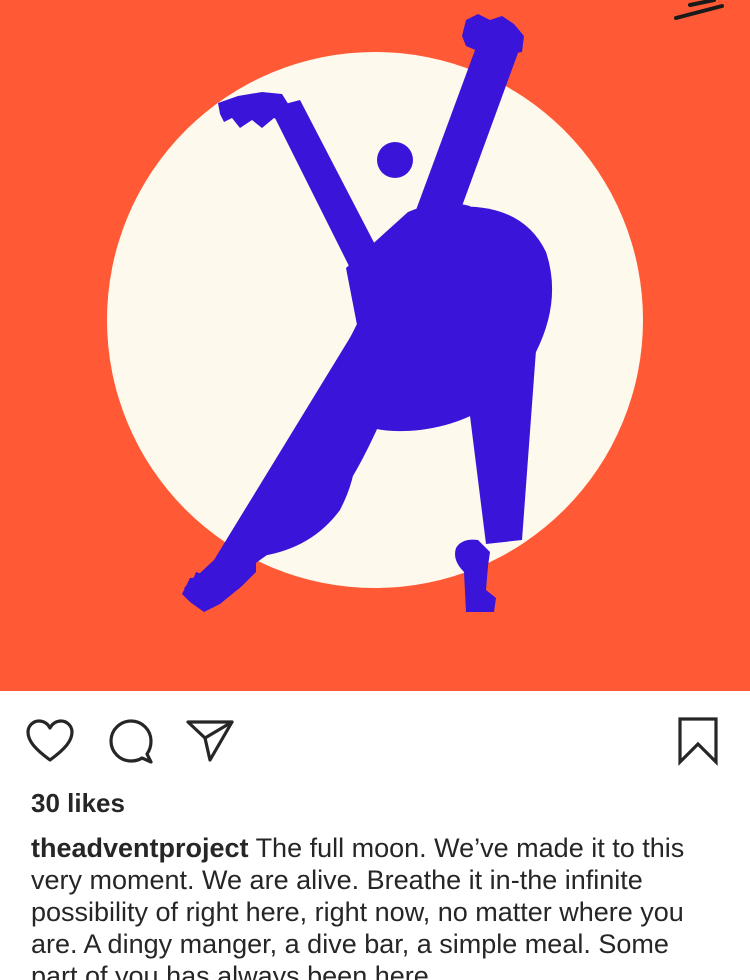 This screenshot has width=750, height=980. I want to click on figure-head, so click(395, 160).